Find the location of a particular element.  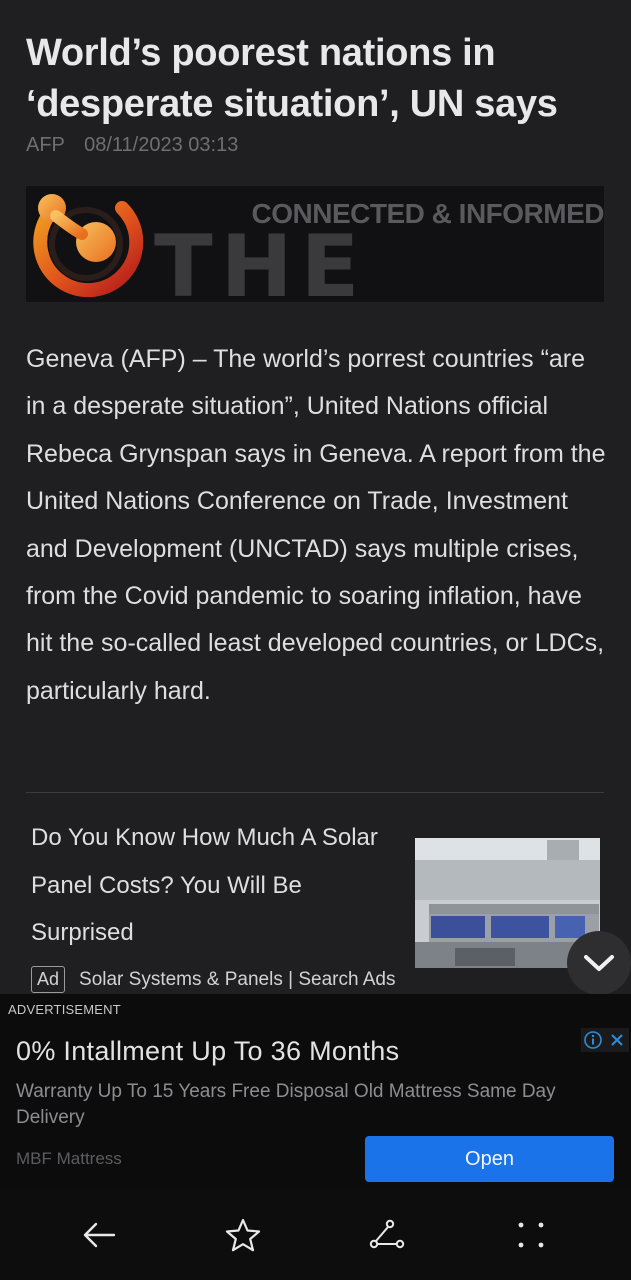

more-button is located at coordinates (531, 1235).